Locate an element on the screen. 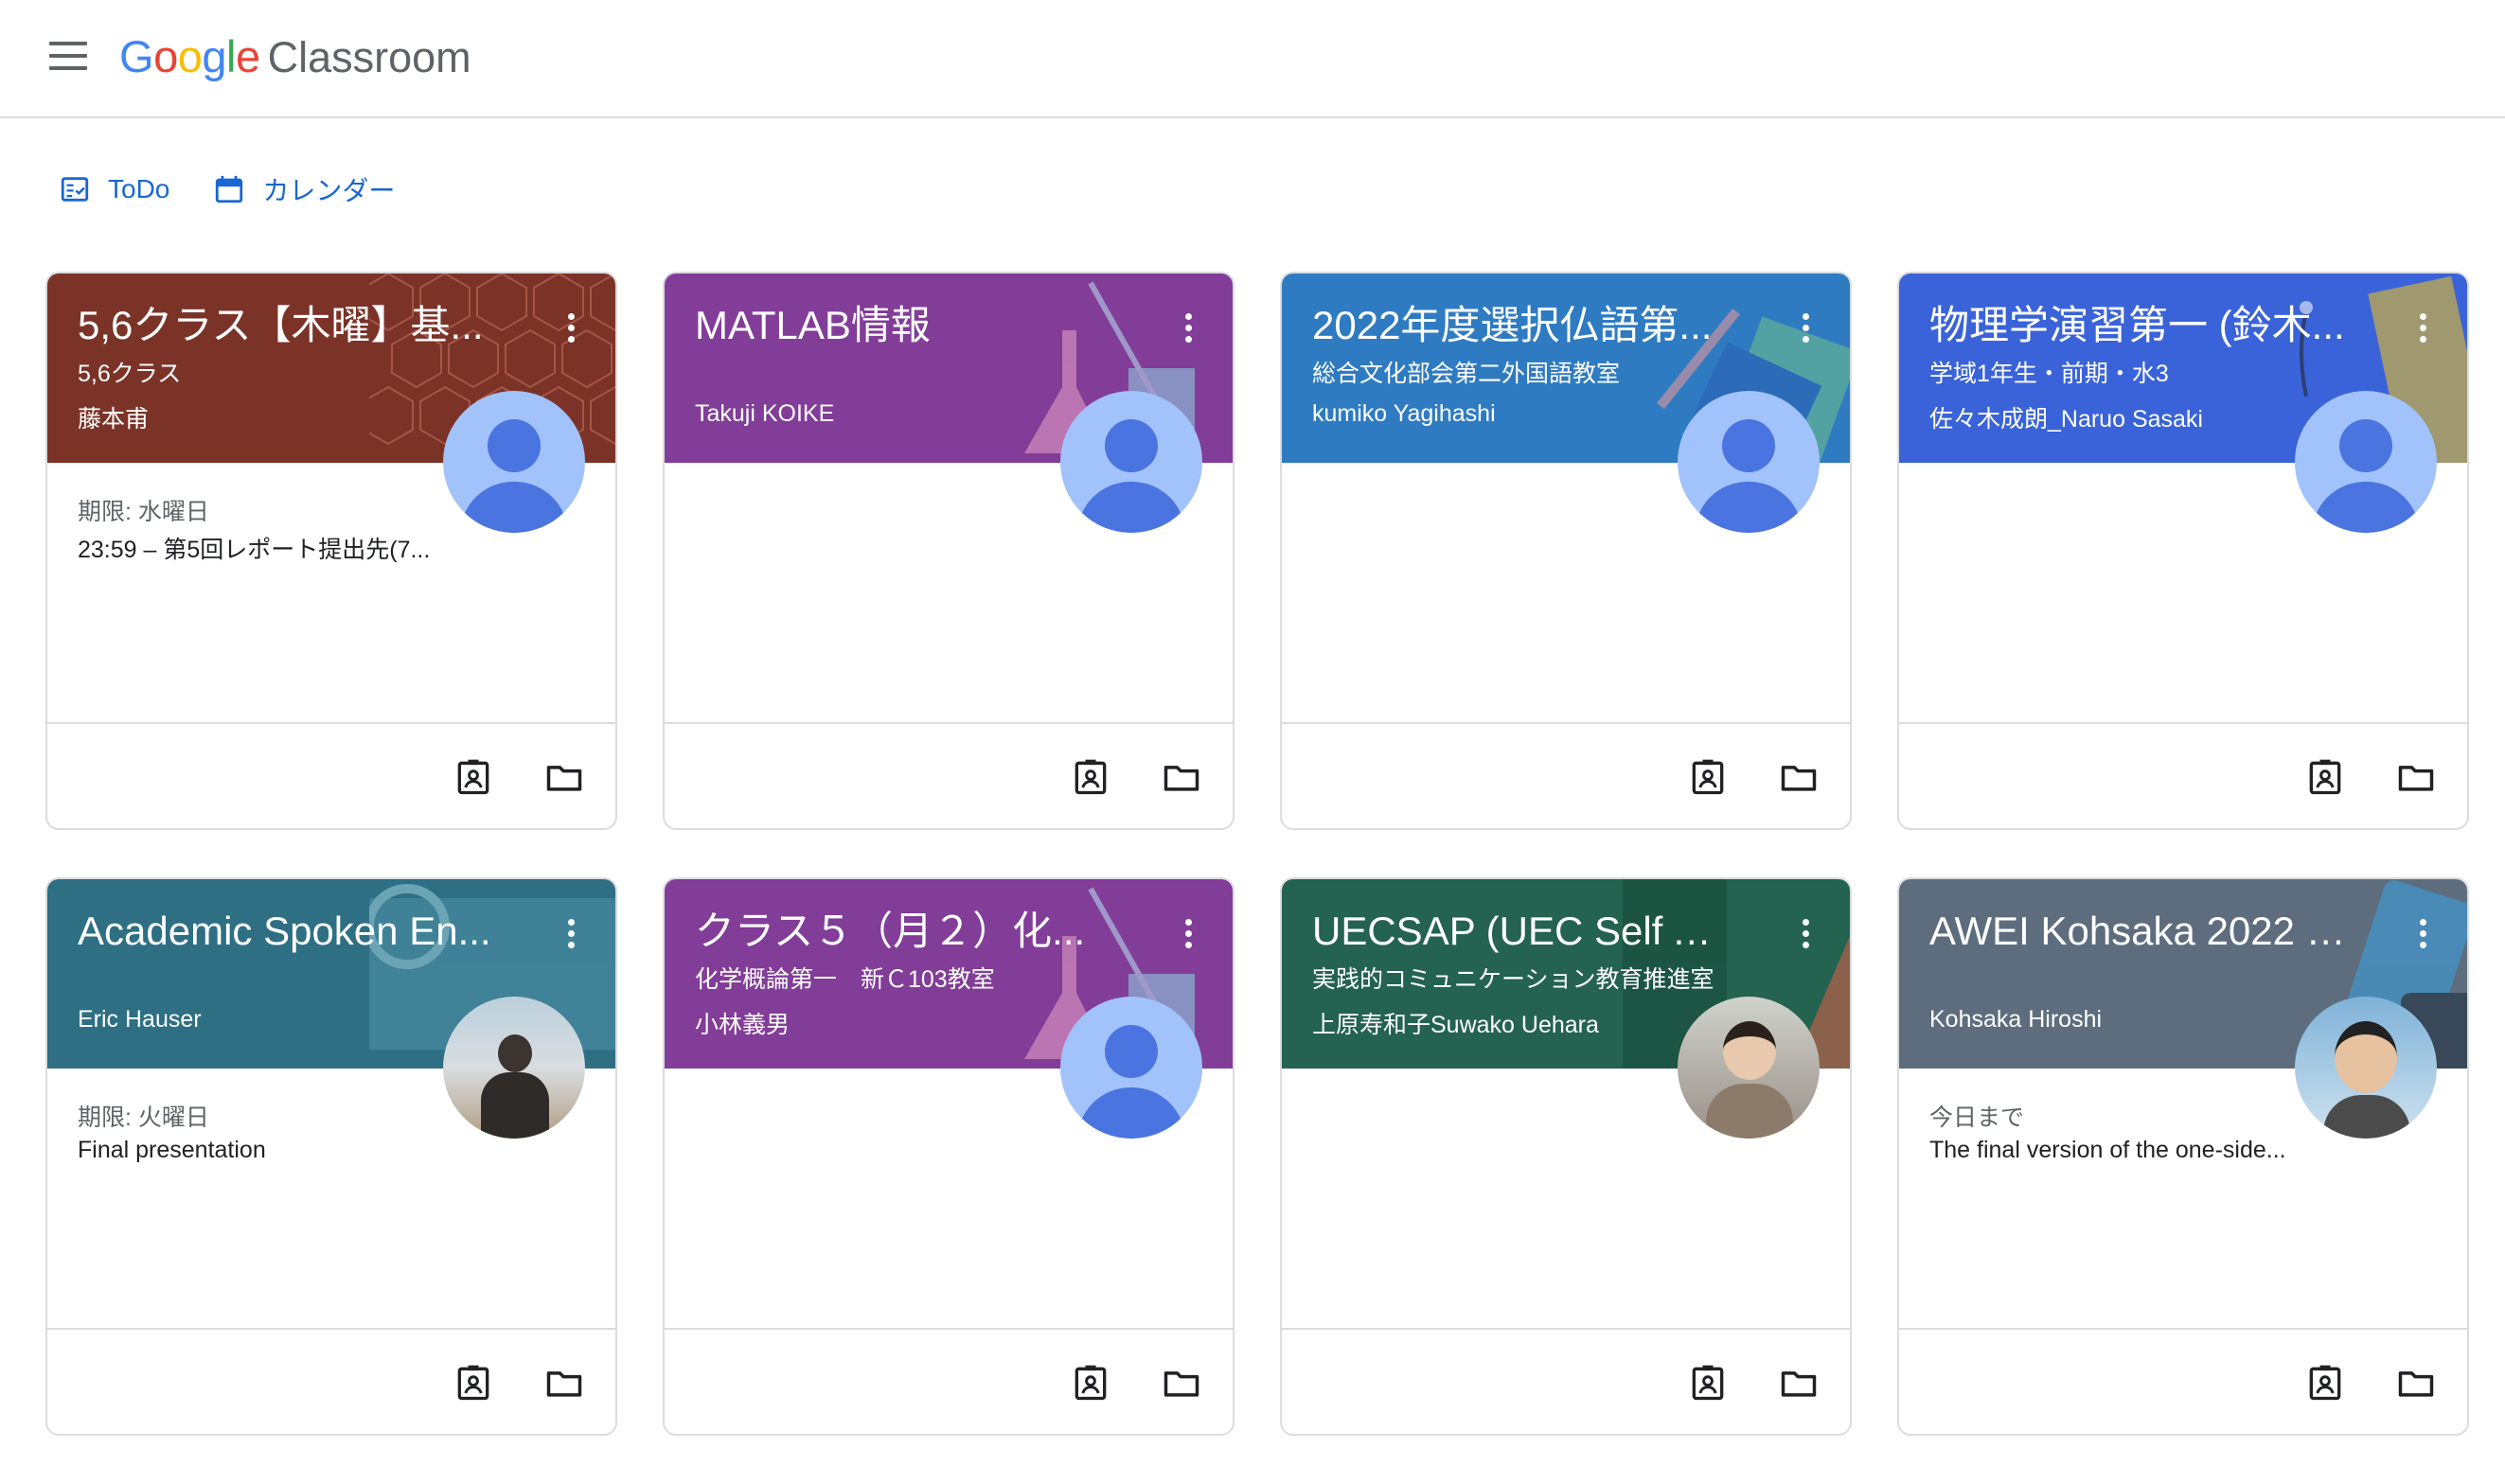 The height and width of the screenshot is (1484, 2505). due-label: 今日まで is located at coordinates (1977, 1117).